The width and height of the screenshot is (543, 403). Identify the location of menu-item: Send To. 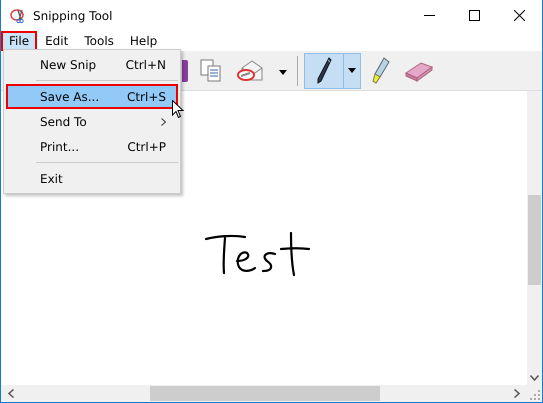
(92, 121).